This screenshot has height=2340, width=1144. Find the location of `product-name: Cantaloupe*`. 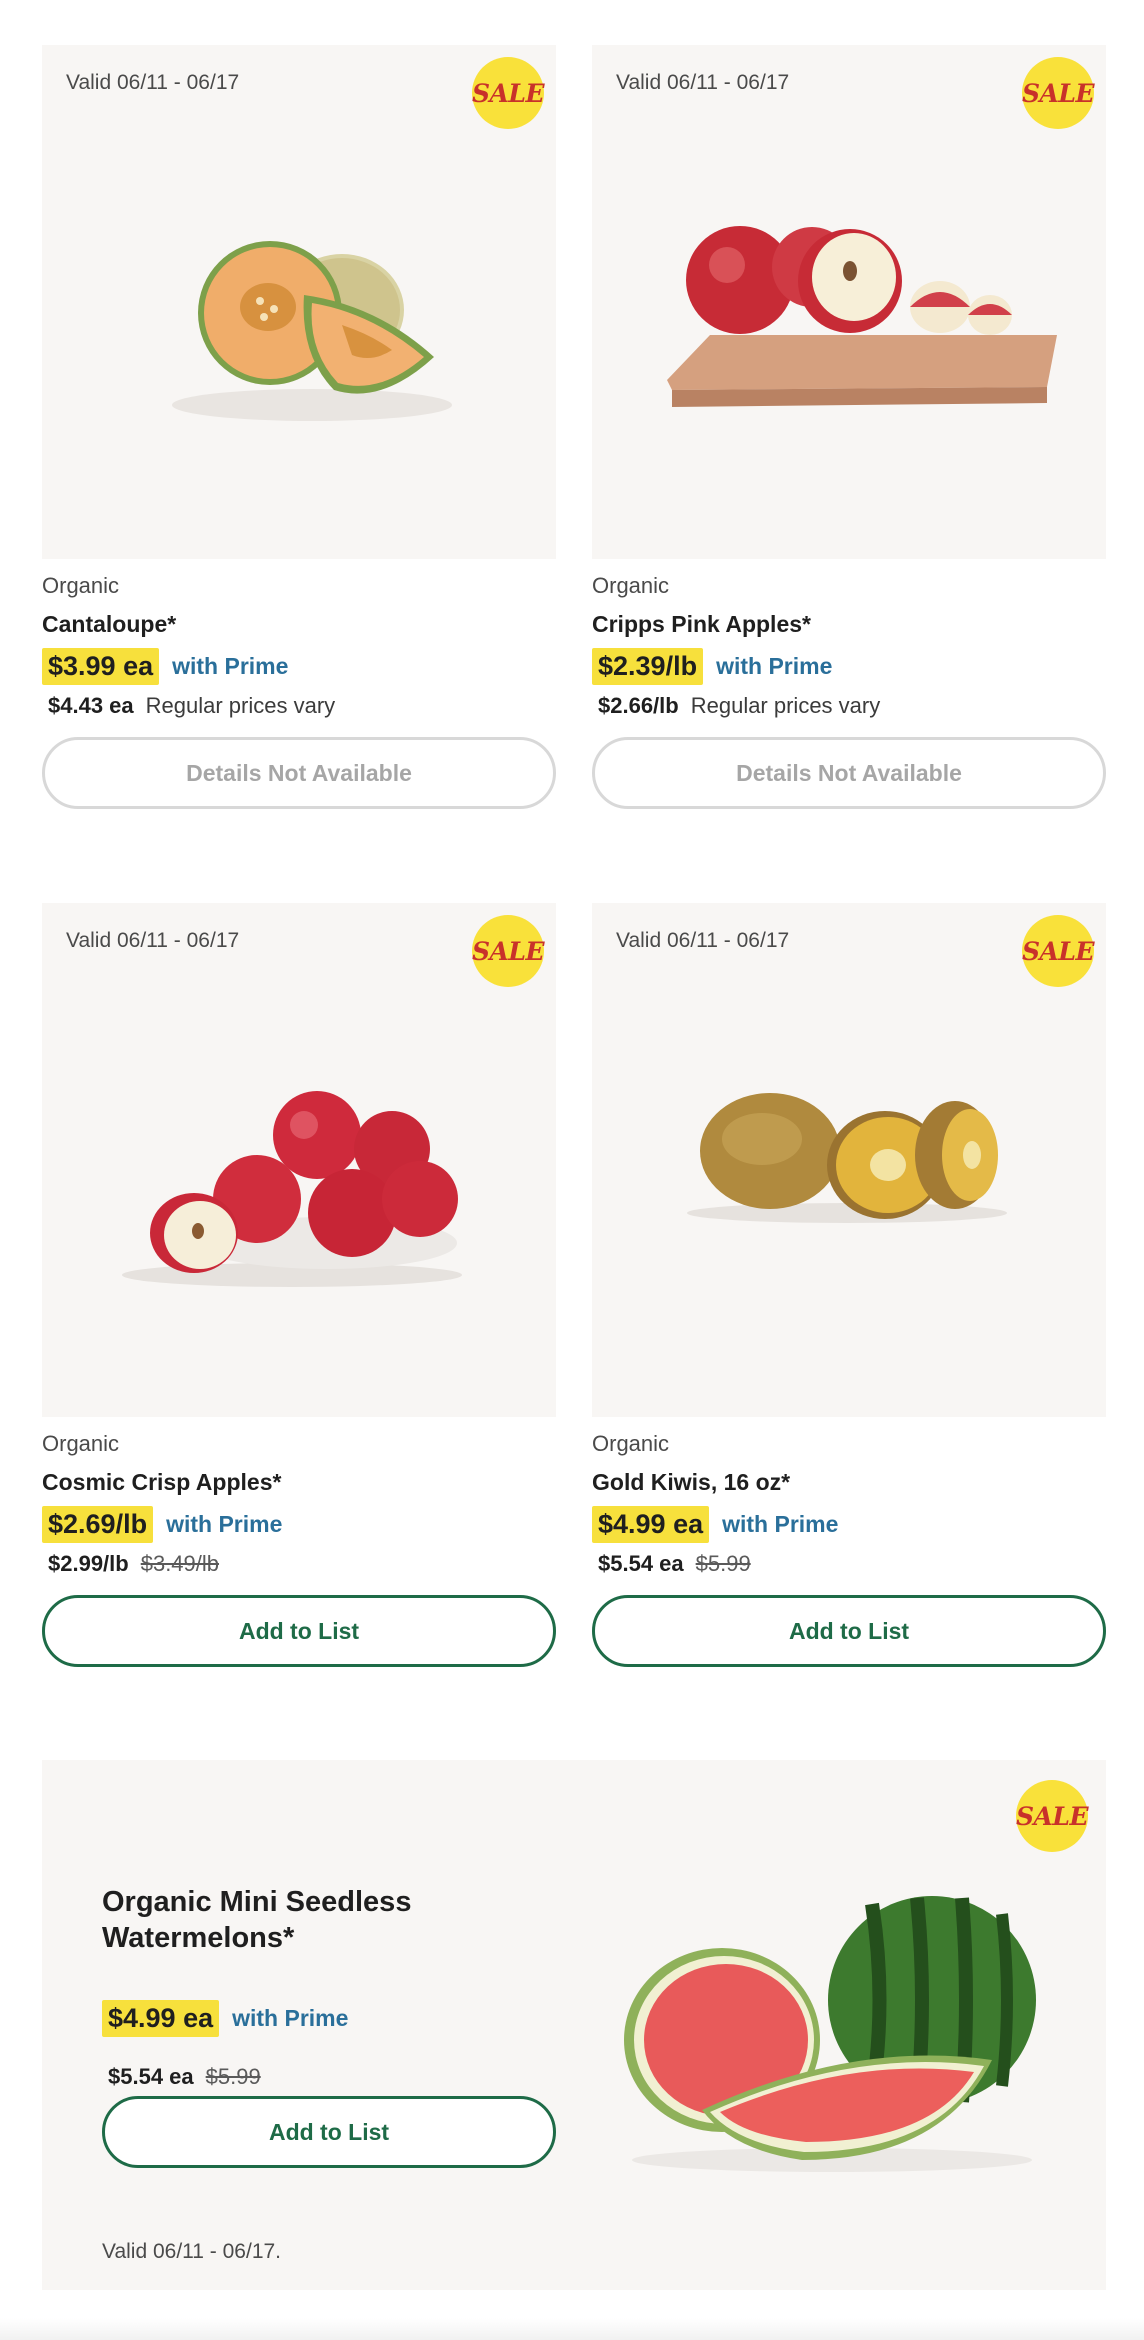

product-name: Cantaloupe* is located at coordinates (299, 624).